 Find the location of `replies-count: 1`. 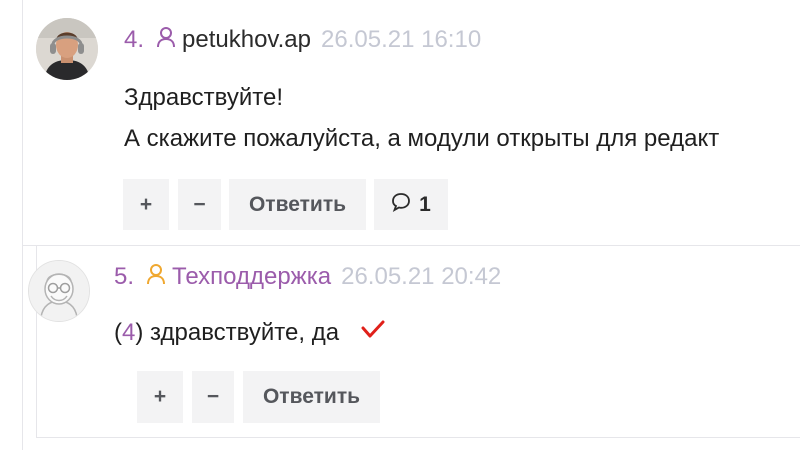

replies-count: 1 is located at coordinates (425, 204).